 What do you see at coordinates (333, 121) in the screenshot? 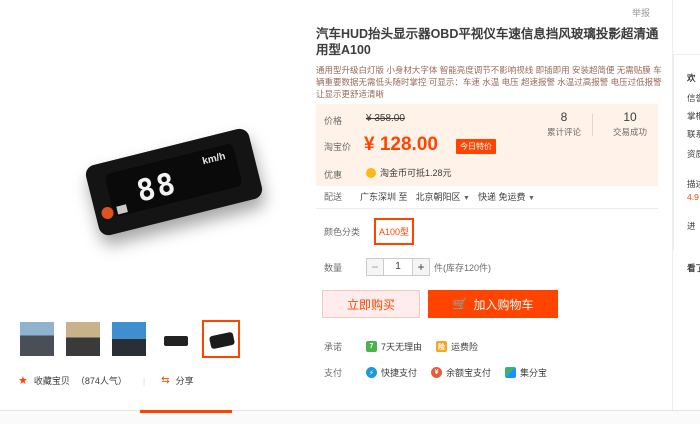
I see `price-label: 价格` at bounding box center [333, 121].